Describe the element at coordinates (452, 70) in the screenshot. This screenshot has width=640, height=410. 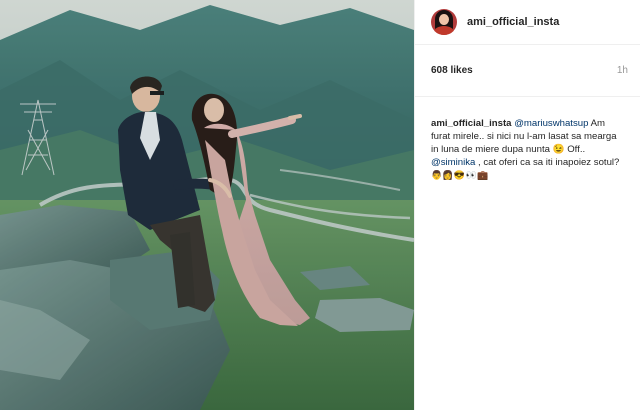
I see `likes-count: 608 likes` at that location.